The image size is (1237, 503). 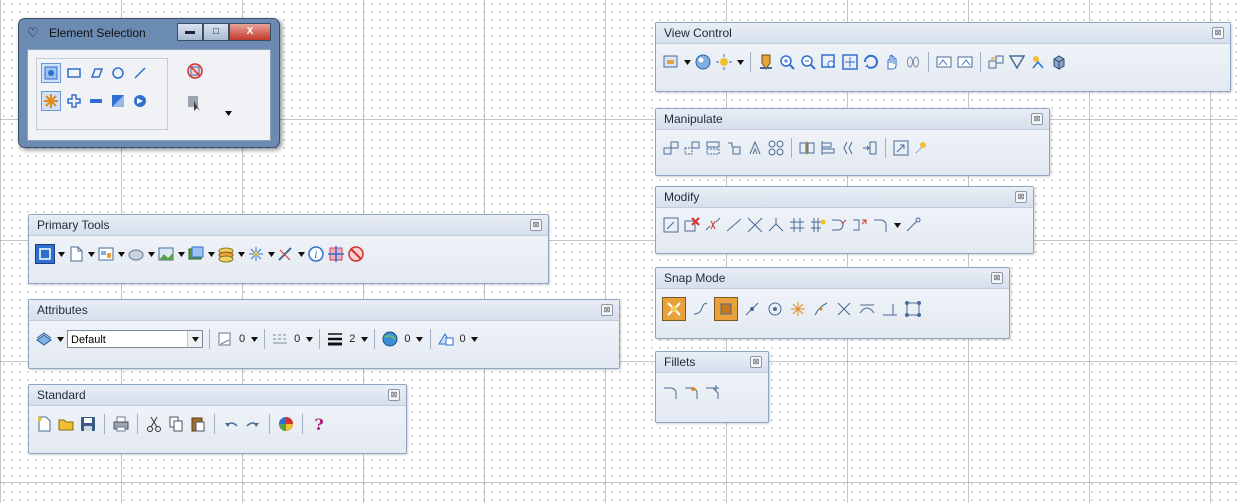 What do you see at coordinates (752, 309) in the screenshot?
I see `perpendicular-snap-icon` at bounding box center [752, 309].